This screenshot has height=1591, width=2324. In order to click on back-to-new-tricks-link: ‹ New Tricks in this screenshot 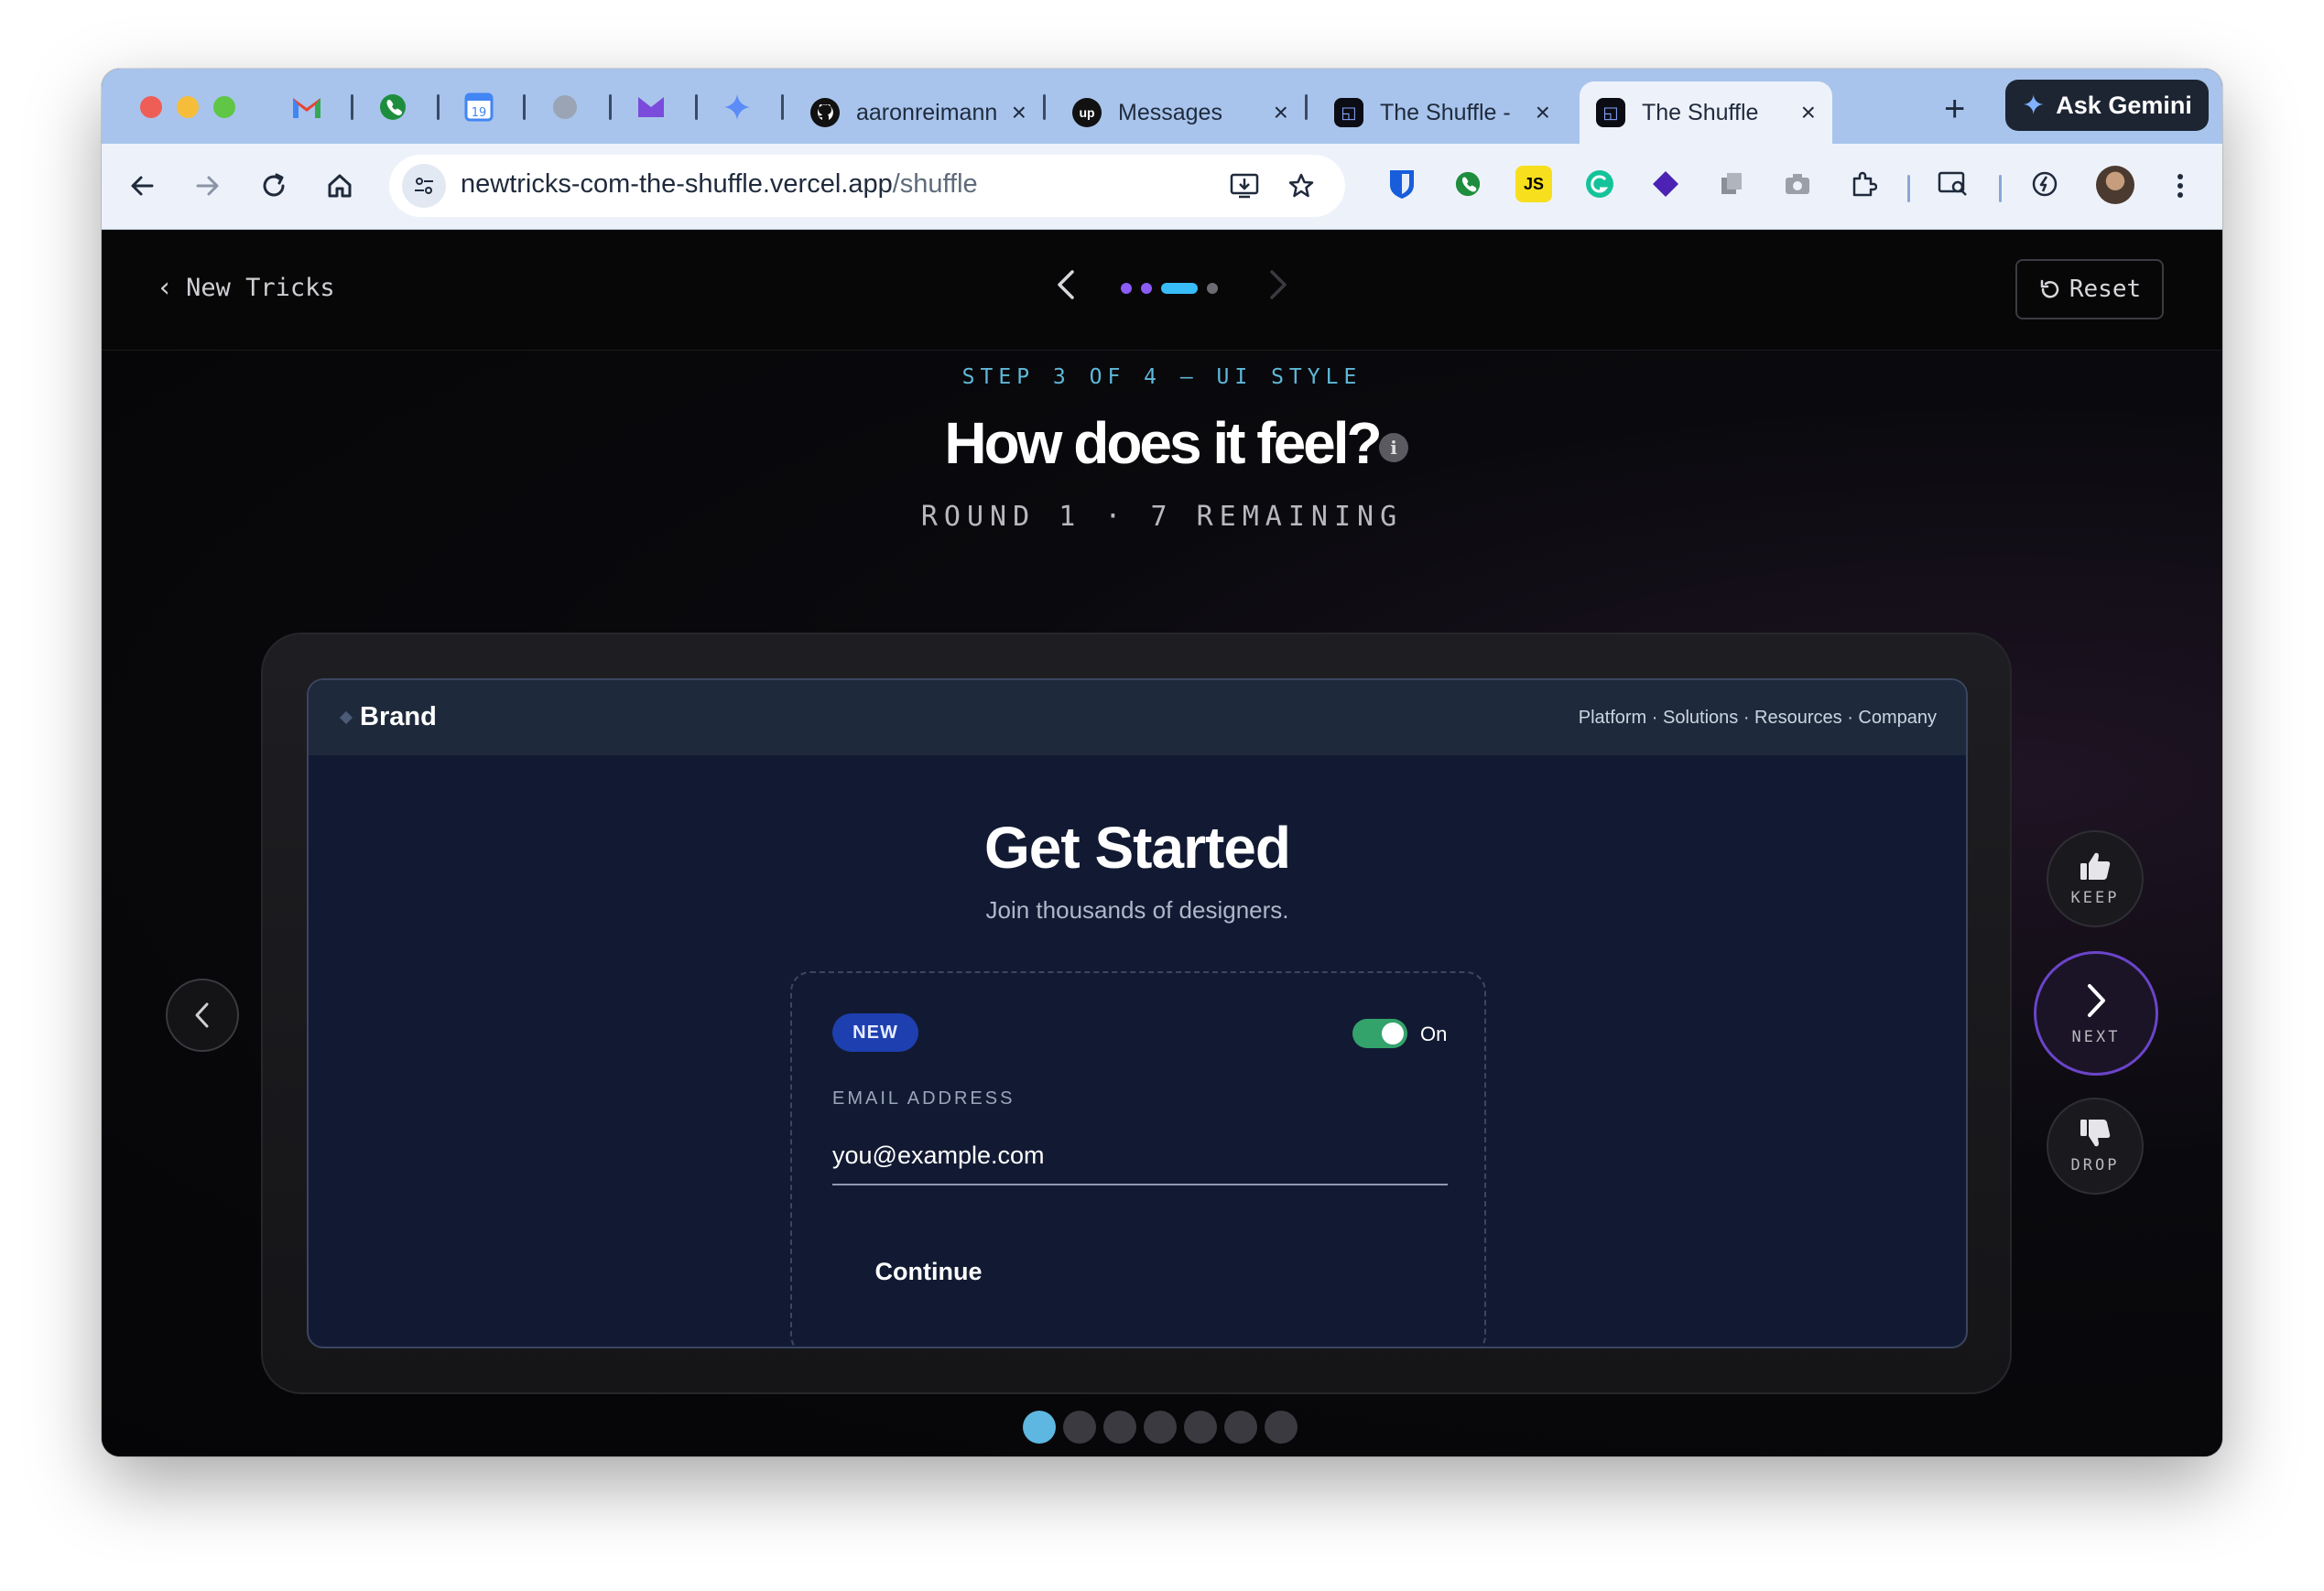, I will do `click(246, 288)`.